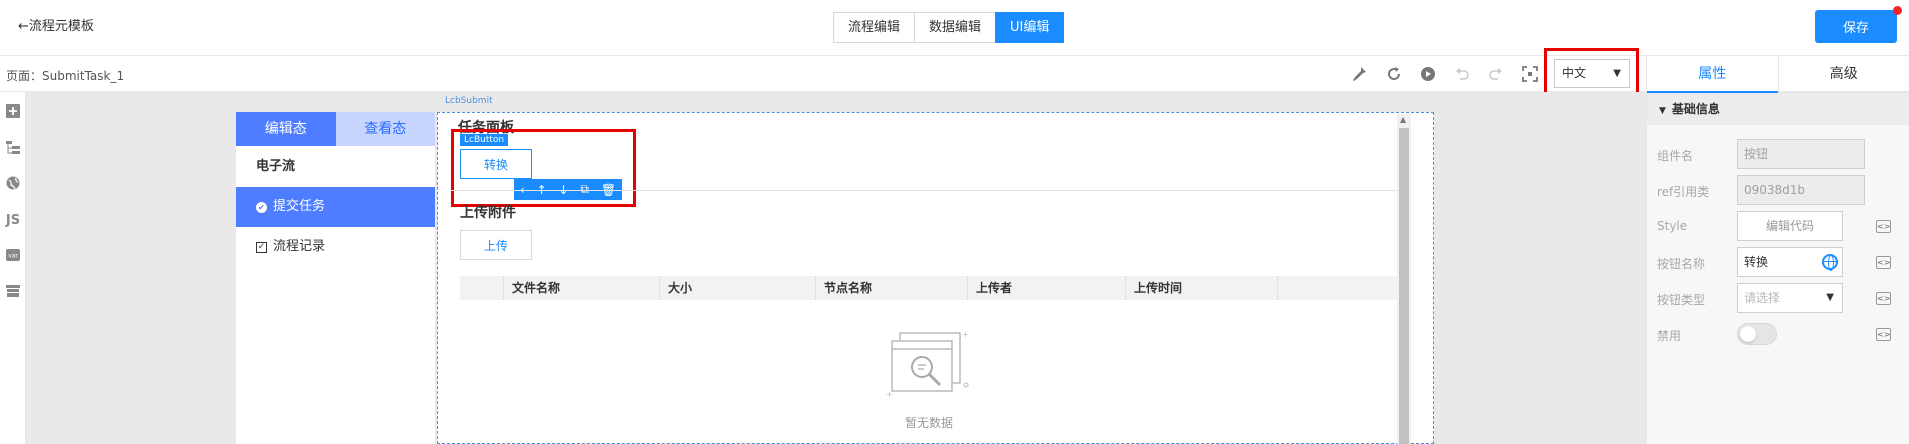 This screenshot has width=1909, height=444. I want to click on refresh-icon, so click(1394, 74).